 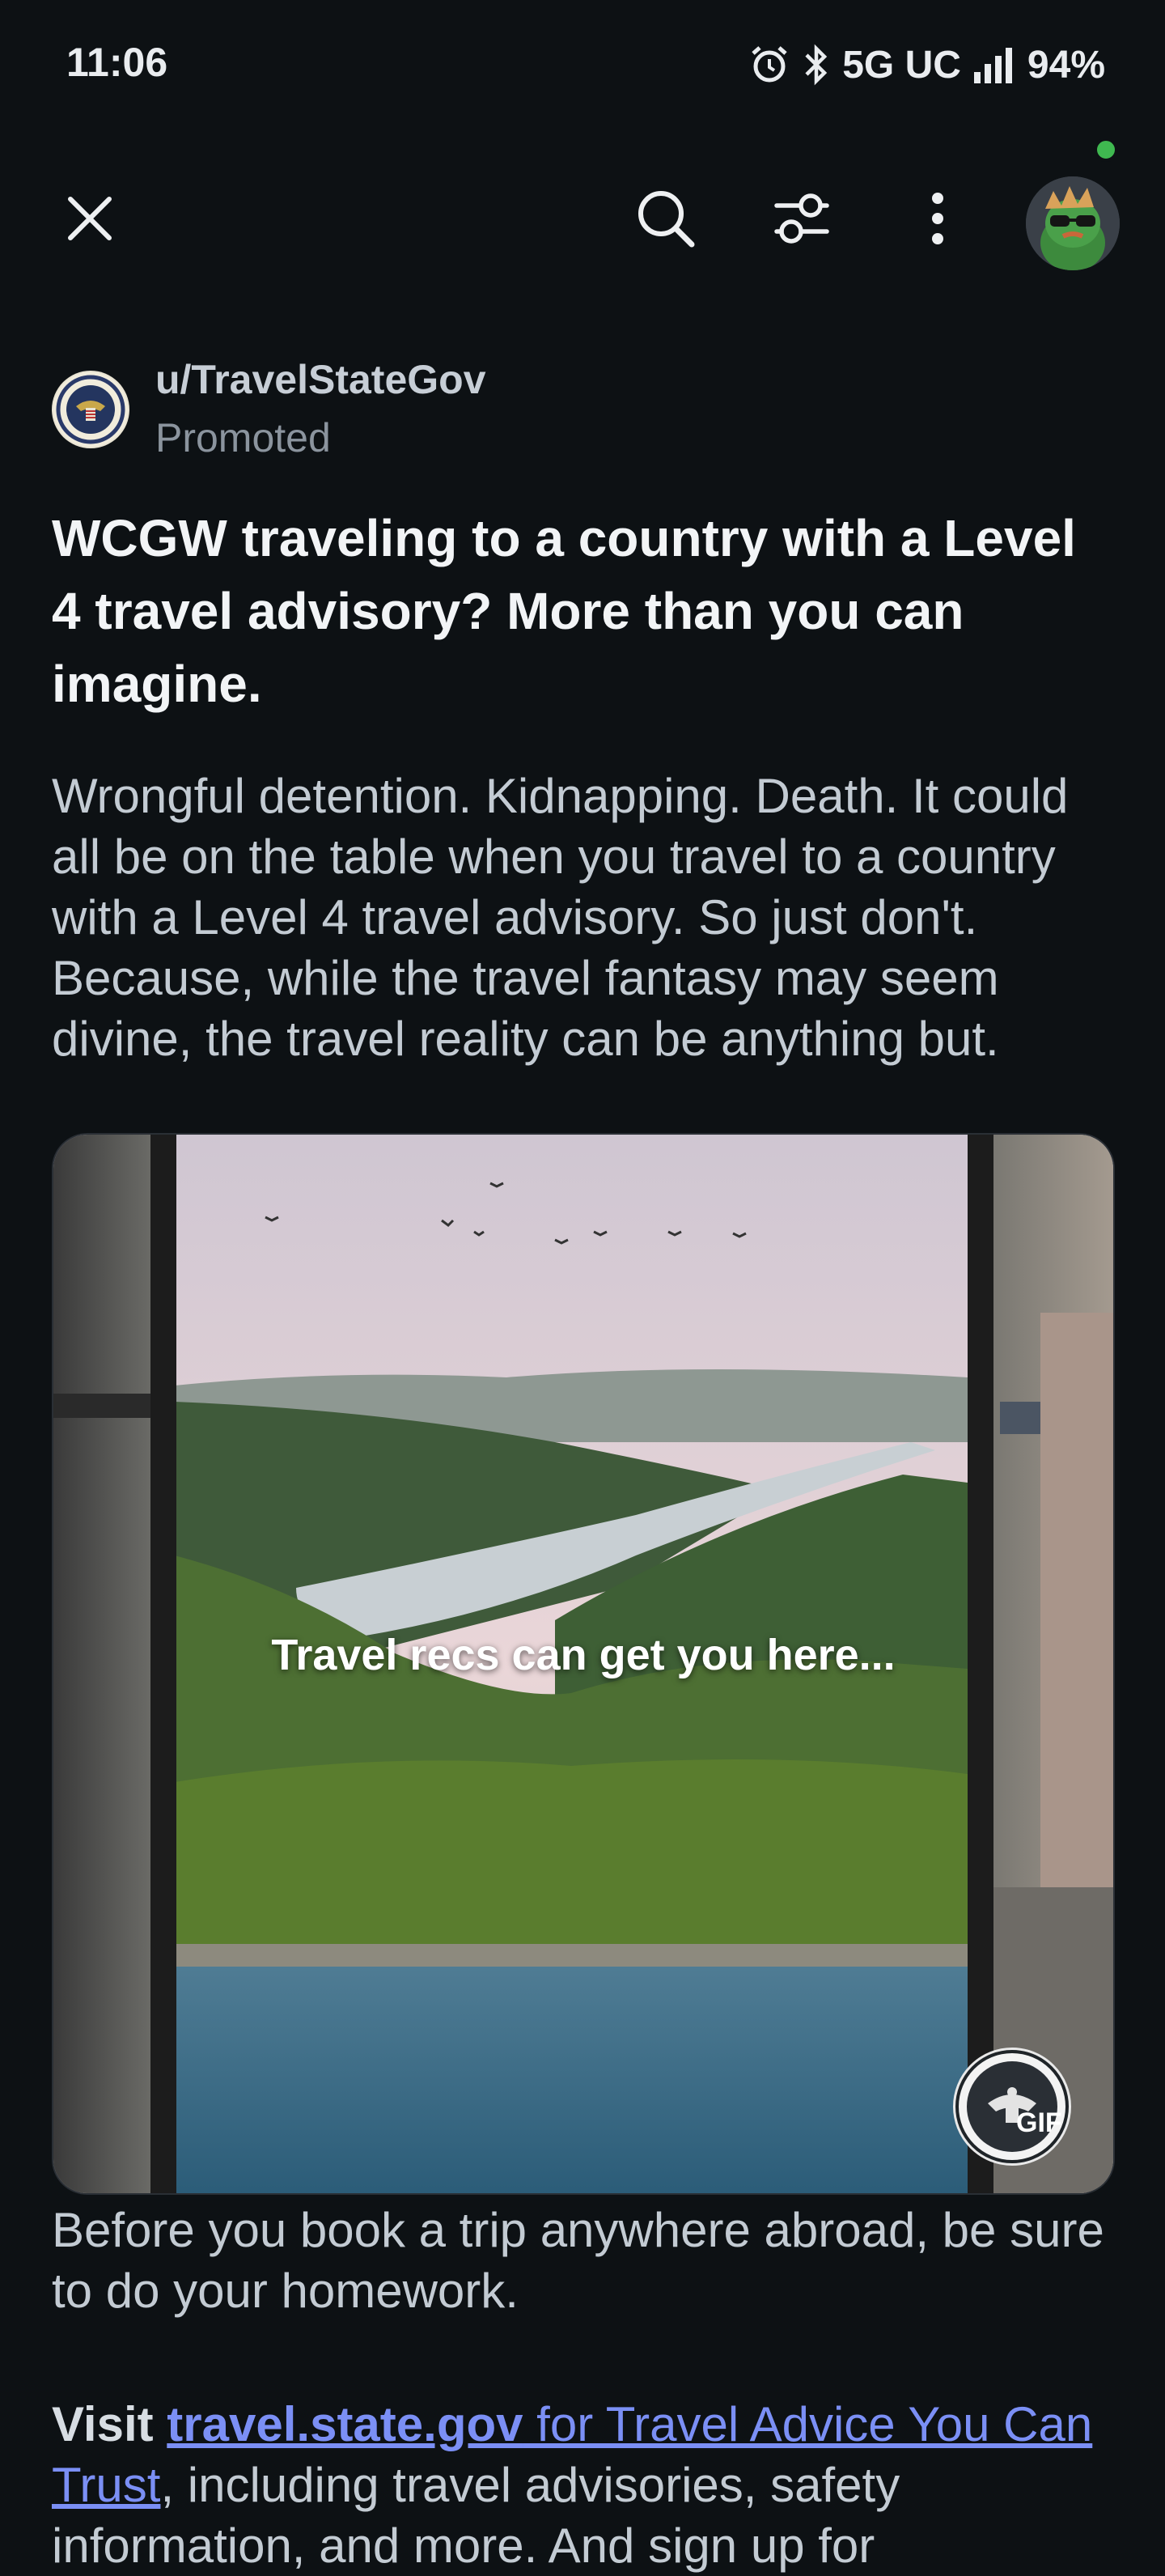 I want to click on user-avatar, so click(x=1073, y=223).